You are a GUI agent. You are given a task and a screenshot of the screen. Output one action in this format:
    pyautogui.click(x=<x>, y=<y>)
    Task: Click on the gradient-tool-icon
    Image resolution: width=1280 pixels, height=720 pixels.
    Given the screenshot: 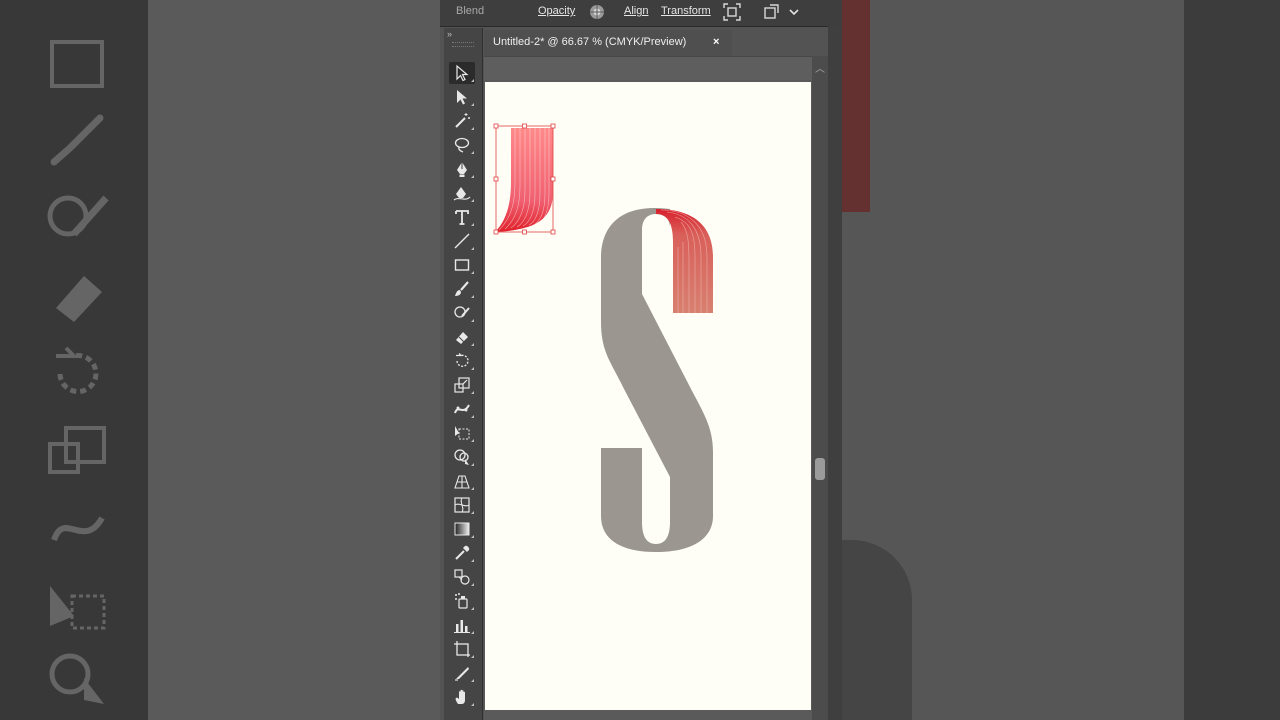 What is the action you would take?
    pyautogui.click(x=462, y=529)
    